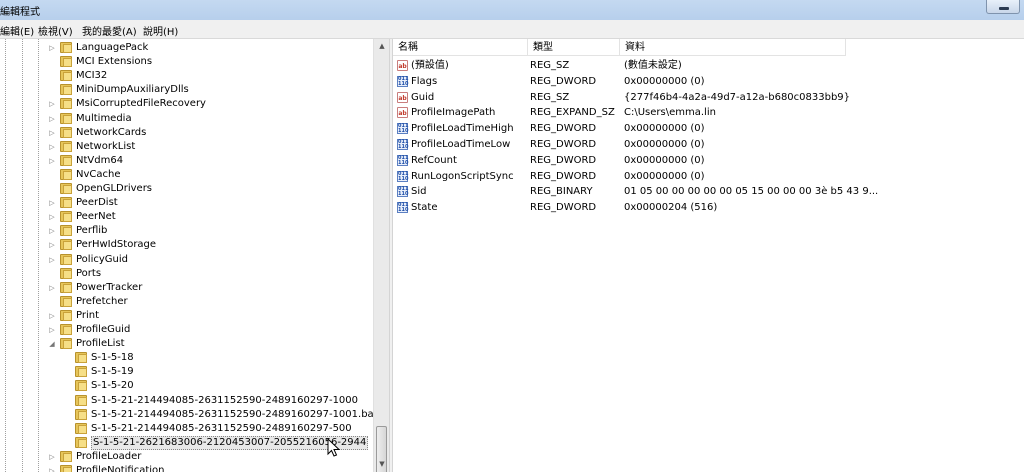 Image resolution: width=1024 pixels, height=472 pixels. Describe the element at coordinates (185, 260) in the screenshot. I see `tree-item: ▷ PolicyGuid` at that location.